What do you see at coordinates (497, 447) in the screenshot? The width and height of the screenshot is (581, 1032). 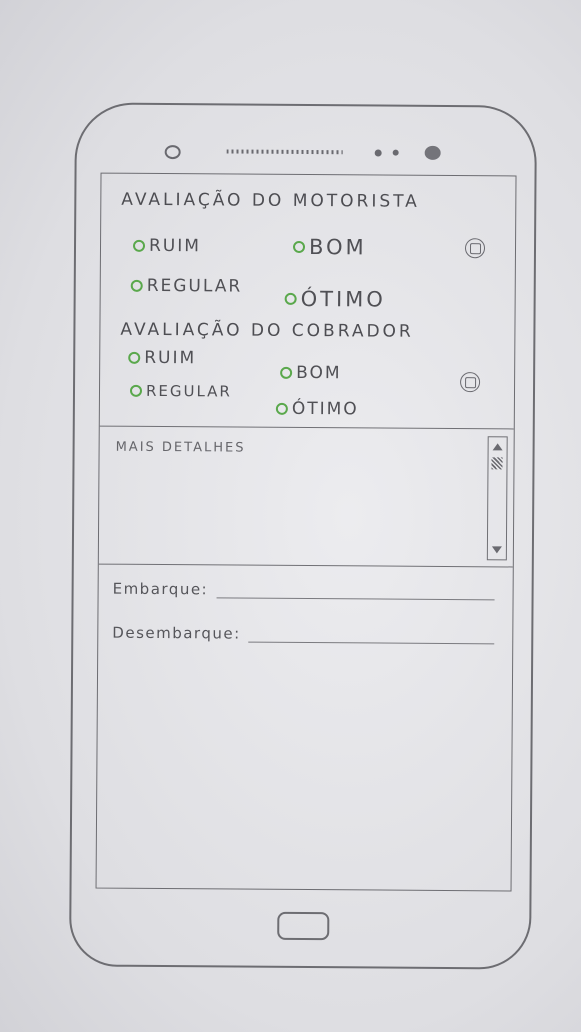 I see `scroll-up-icon` at bounding box center [497, 447].